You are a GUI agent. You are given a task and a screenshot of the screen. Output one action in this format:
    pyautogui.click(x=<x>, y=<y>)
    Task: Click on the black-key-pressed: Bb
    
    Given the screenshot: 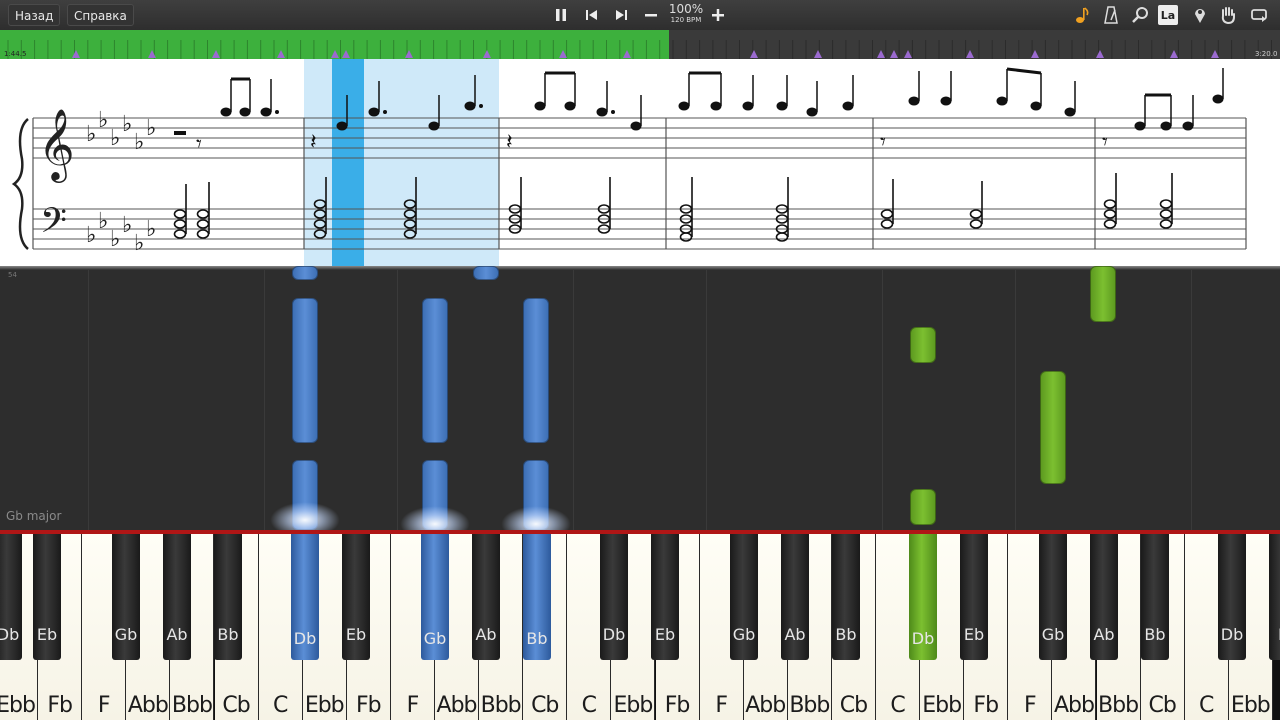 What is the action you would take?
    pyautogui.click(x=537, y=597)
    